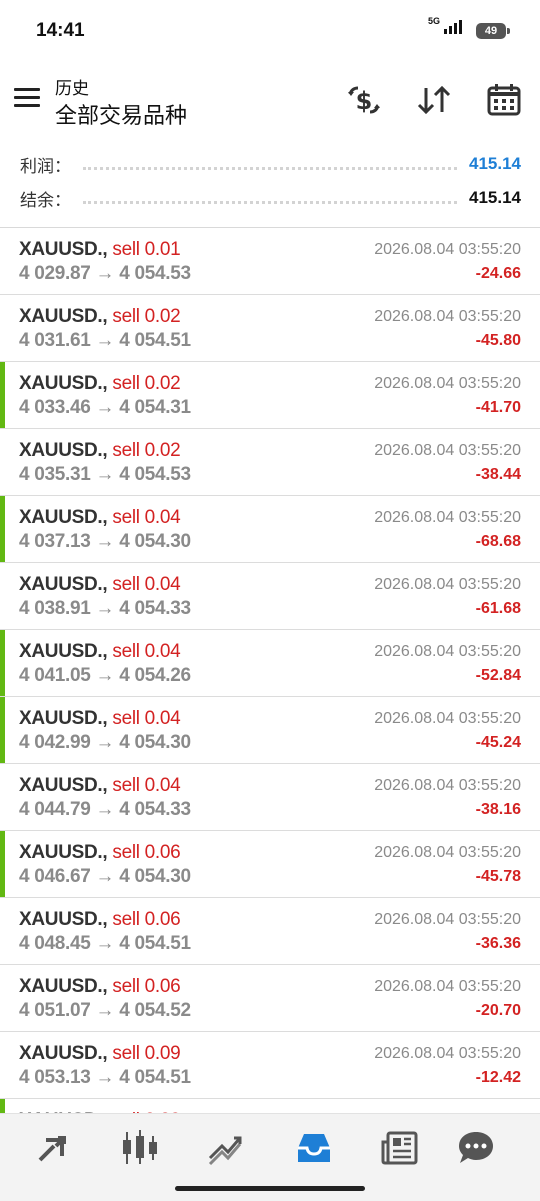  What do you see at coordinates (105, 676) in the screenshot?
I see `trade-prices: 4 041.05 → 4 054.26` at bounding box center [105, 676].